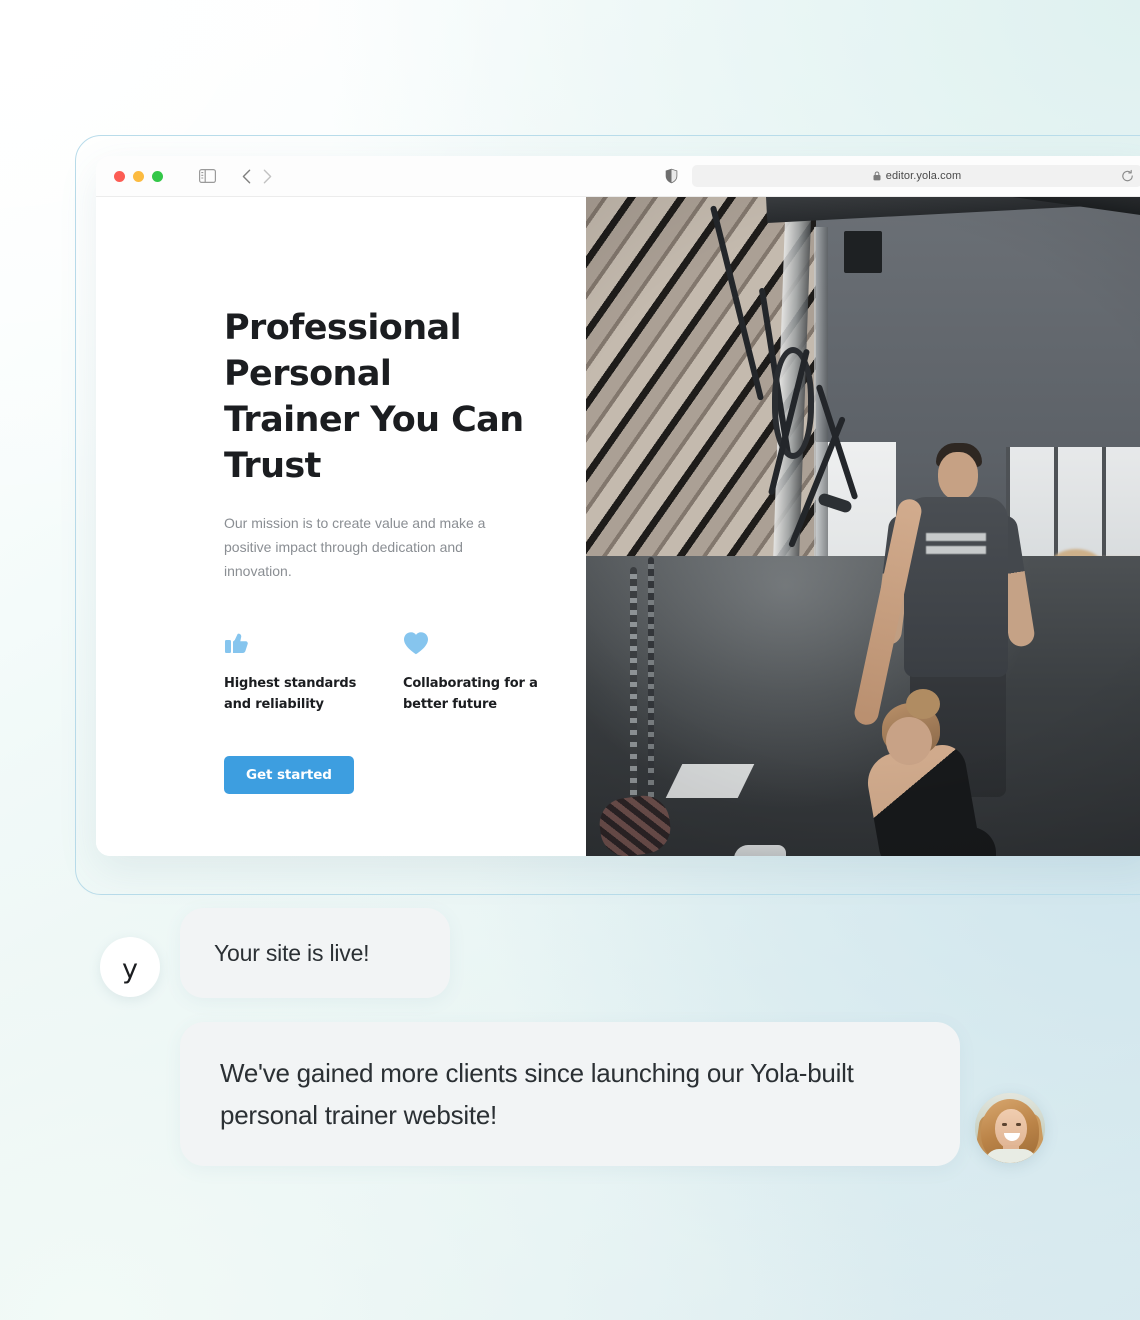 Image resolution: width=1140 pixels, height=1320 pixels. What do you see at coordinates (119, 176) in the screenshot?
I see `close-button` at bounding box center [119, 176].